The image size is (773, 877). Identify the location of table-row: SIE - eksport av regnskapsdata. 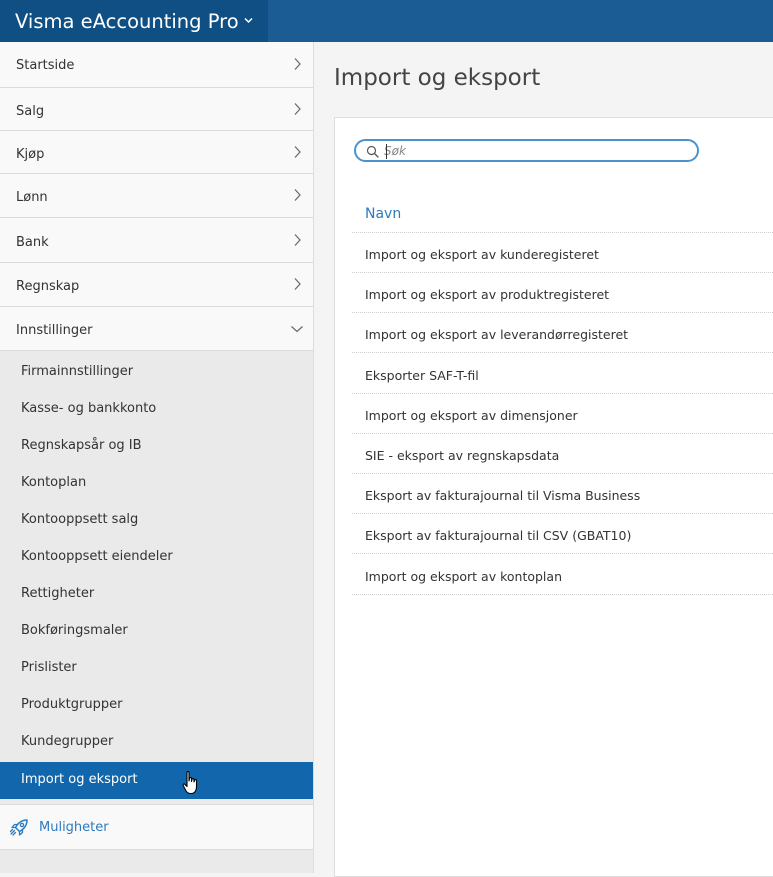
(562, 454).